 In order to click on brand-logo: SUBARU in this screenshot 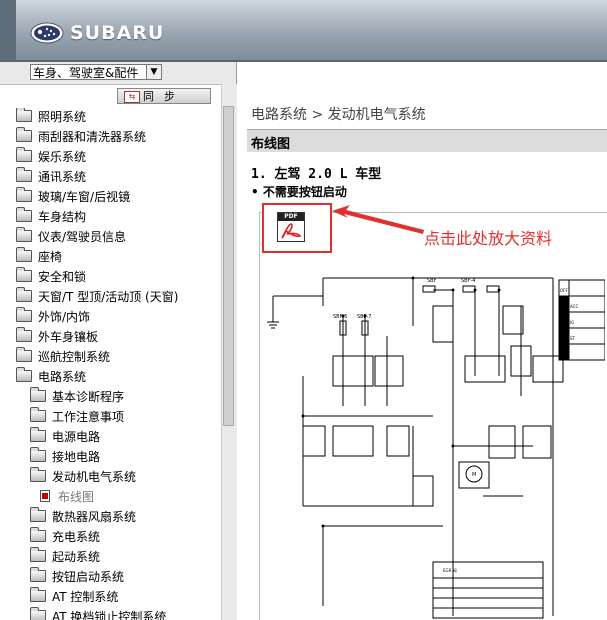, I will do `click(97, 33)`.